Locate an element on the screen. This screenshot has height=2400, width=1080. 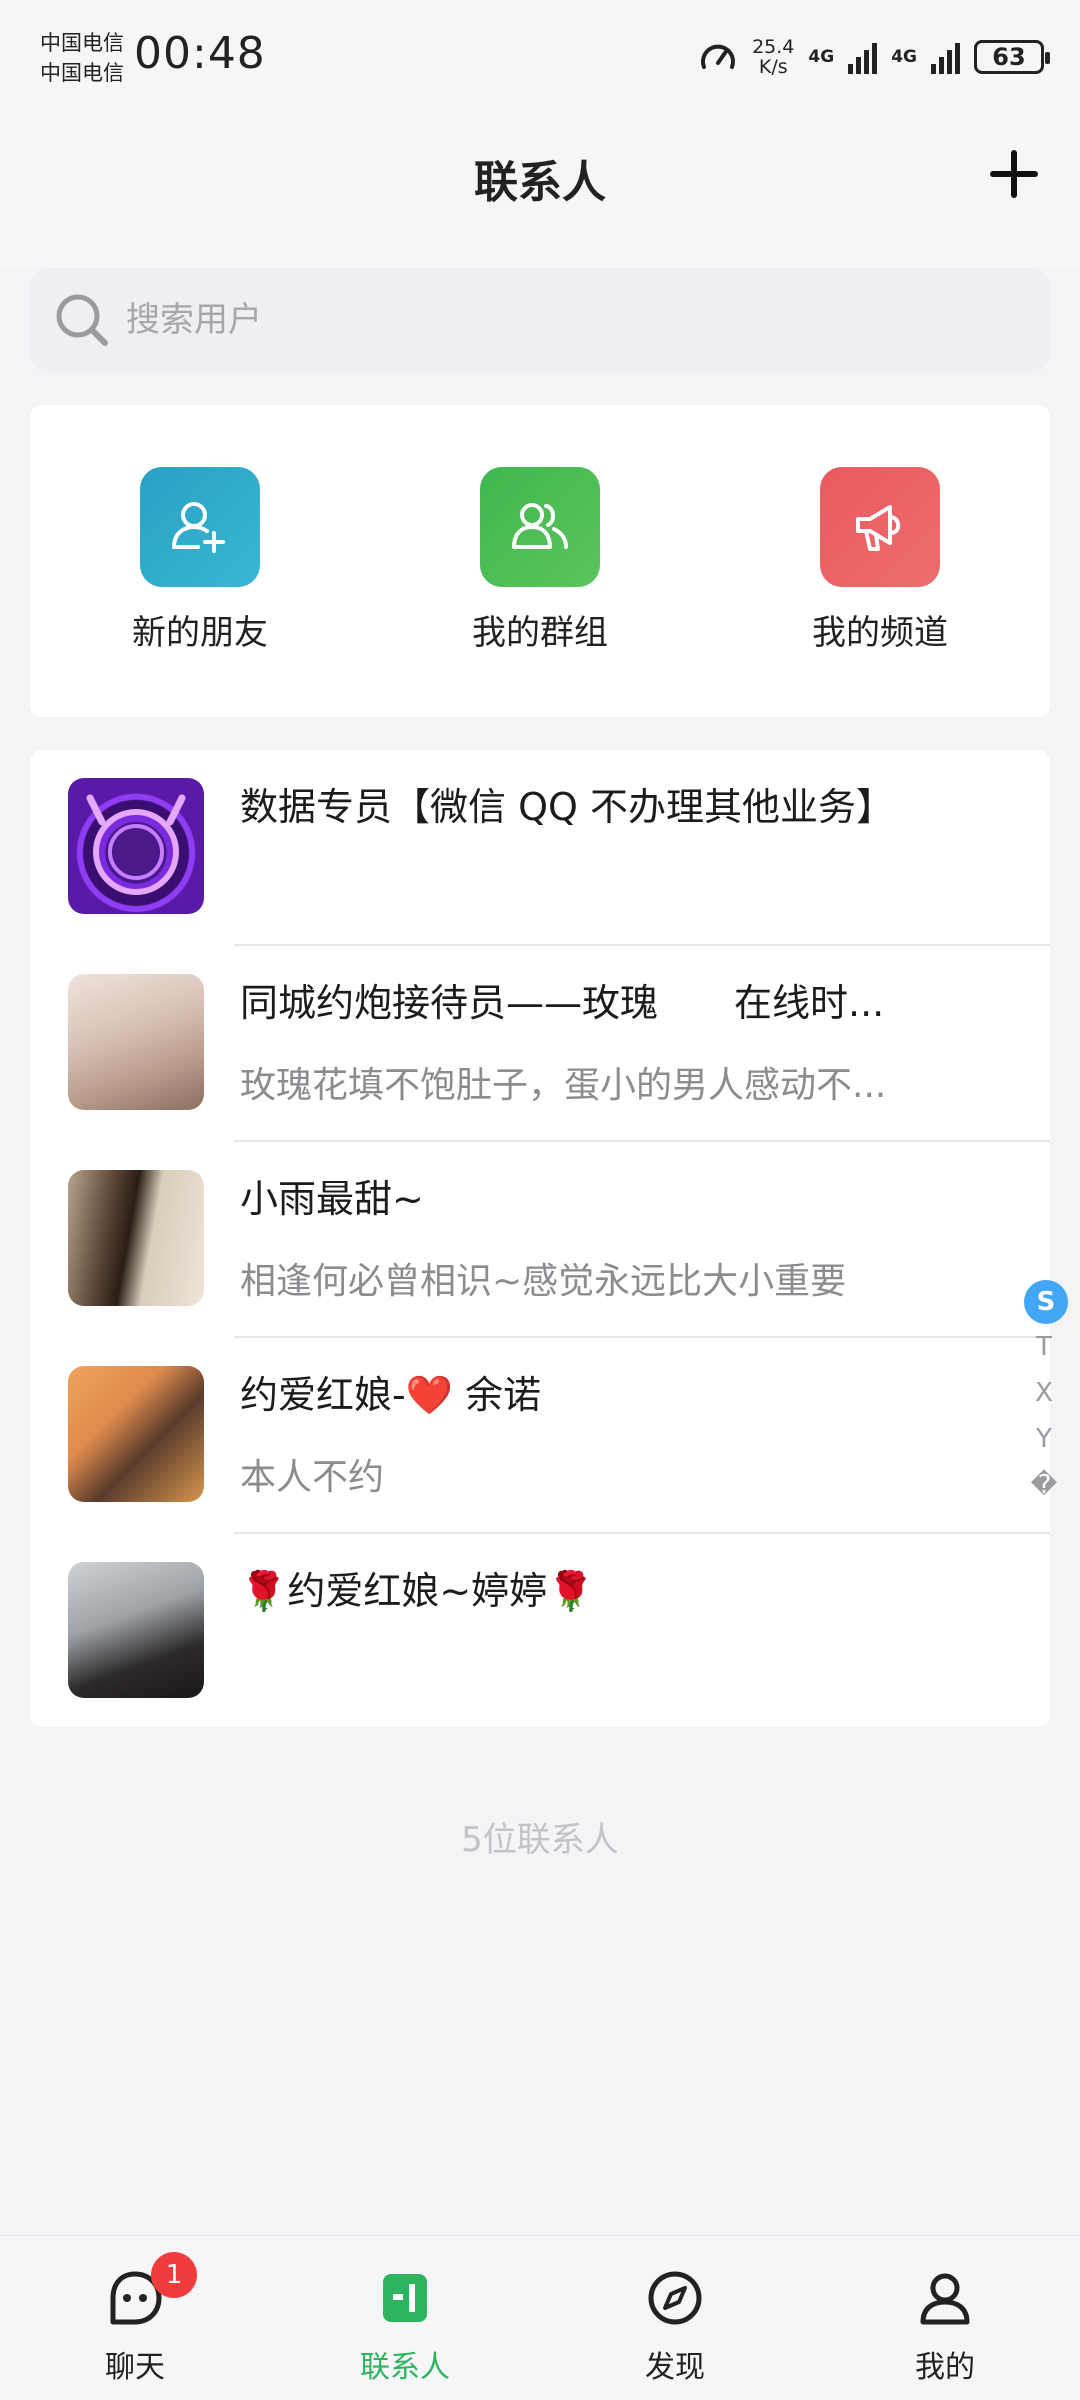
tab-chat: 1 聊天 is located at coordinates (135, 2318).